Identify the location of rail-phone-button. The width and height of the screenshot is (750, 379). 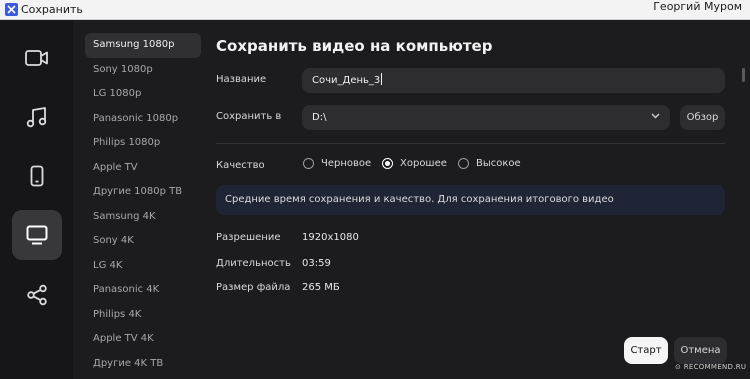
(37, 176).